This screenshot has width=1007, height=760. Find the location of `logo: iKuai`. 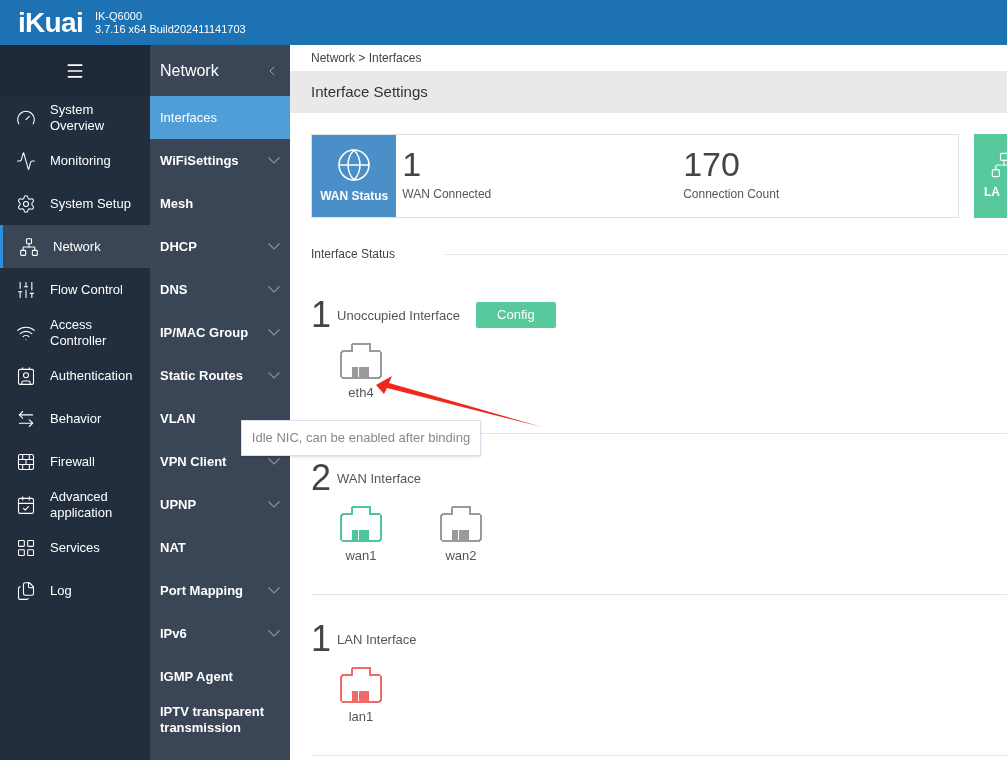

logo: iKuai is located at coordinates (50, 22).